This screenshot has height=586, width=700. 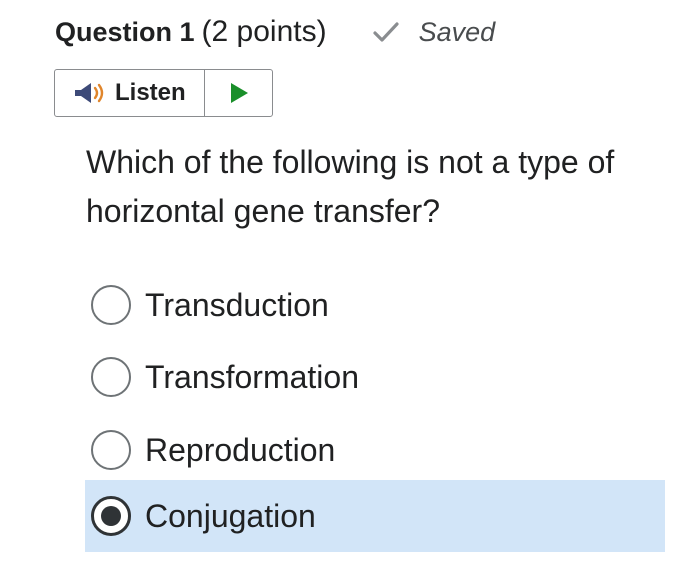 I want to click on answer-option-transduction: Transduction, so click(x=375, y=305).